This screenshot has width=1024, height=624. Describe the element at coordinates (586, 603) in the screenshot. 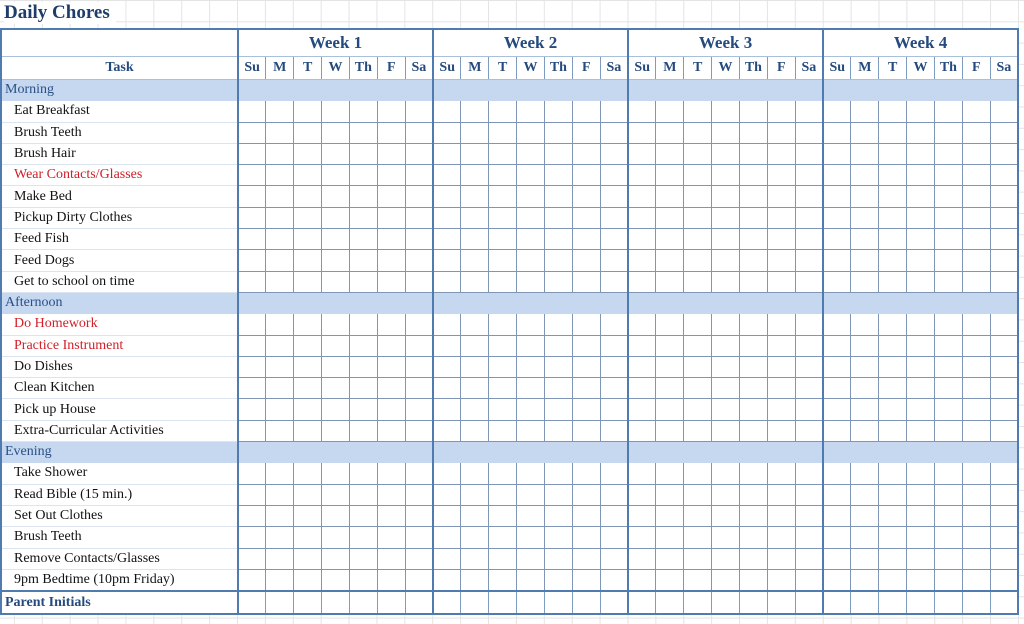

I see `parent-initials-cell-week2-f` at that location.